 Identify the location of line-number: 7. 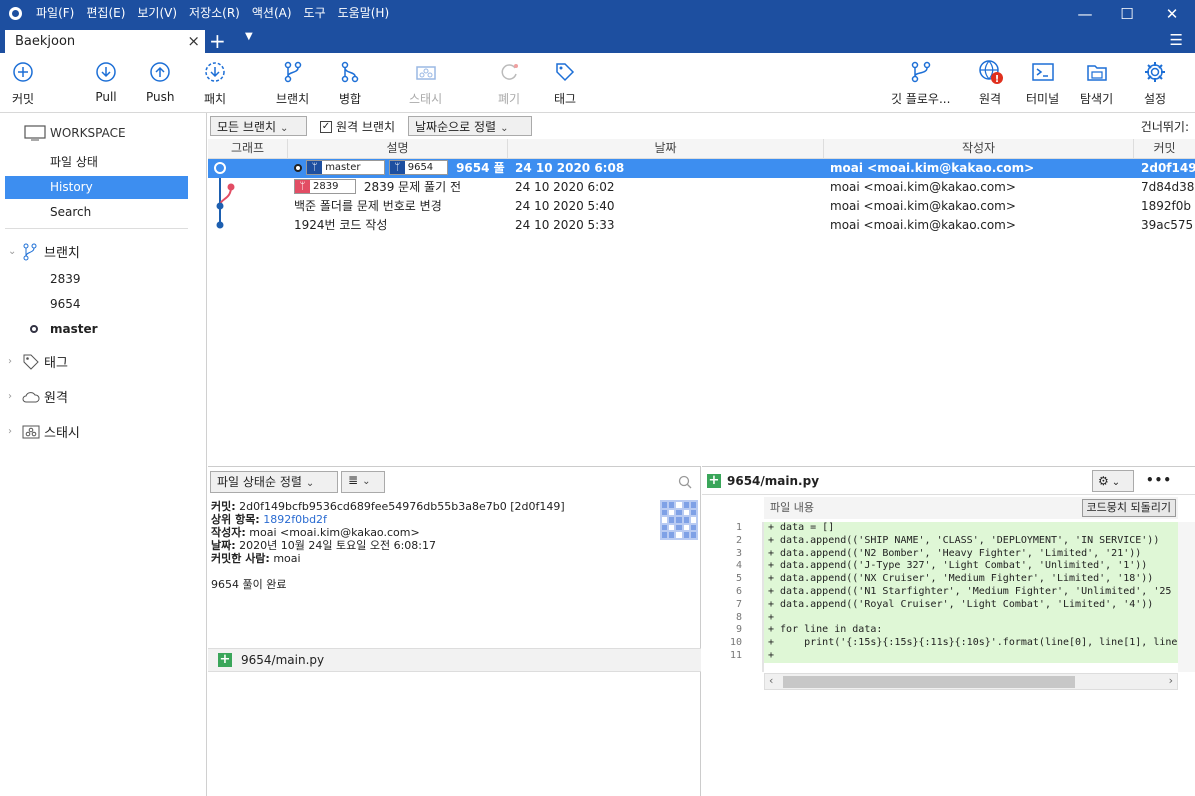
(738, 604).